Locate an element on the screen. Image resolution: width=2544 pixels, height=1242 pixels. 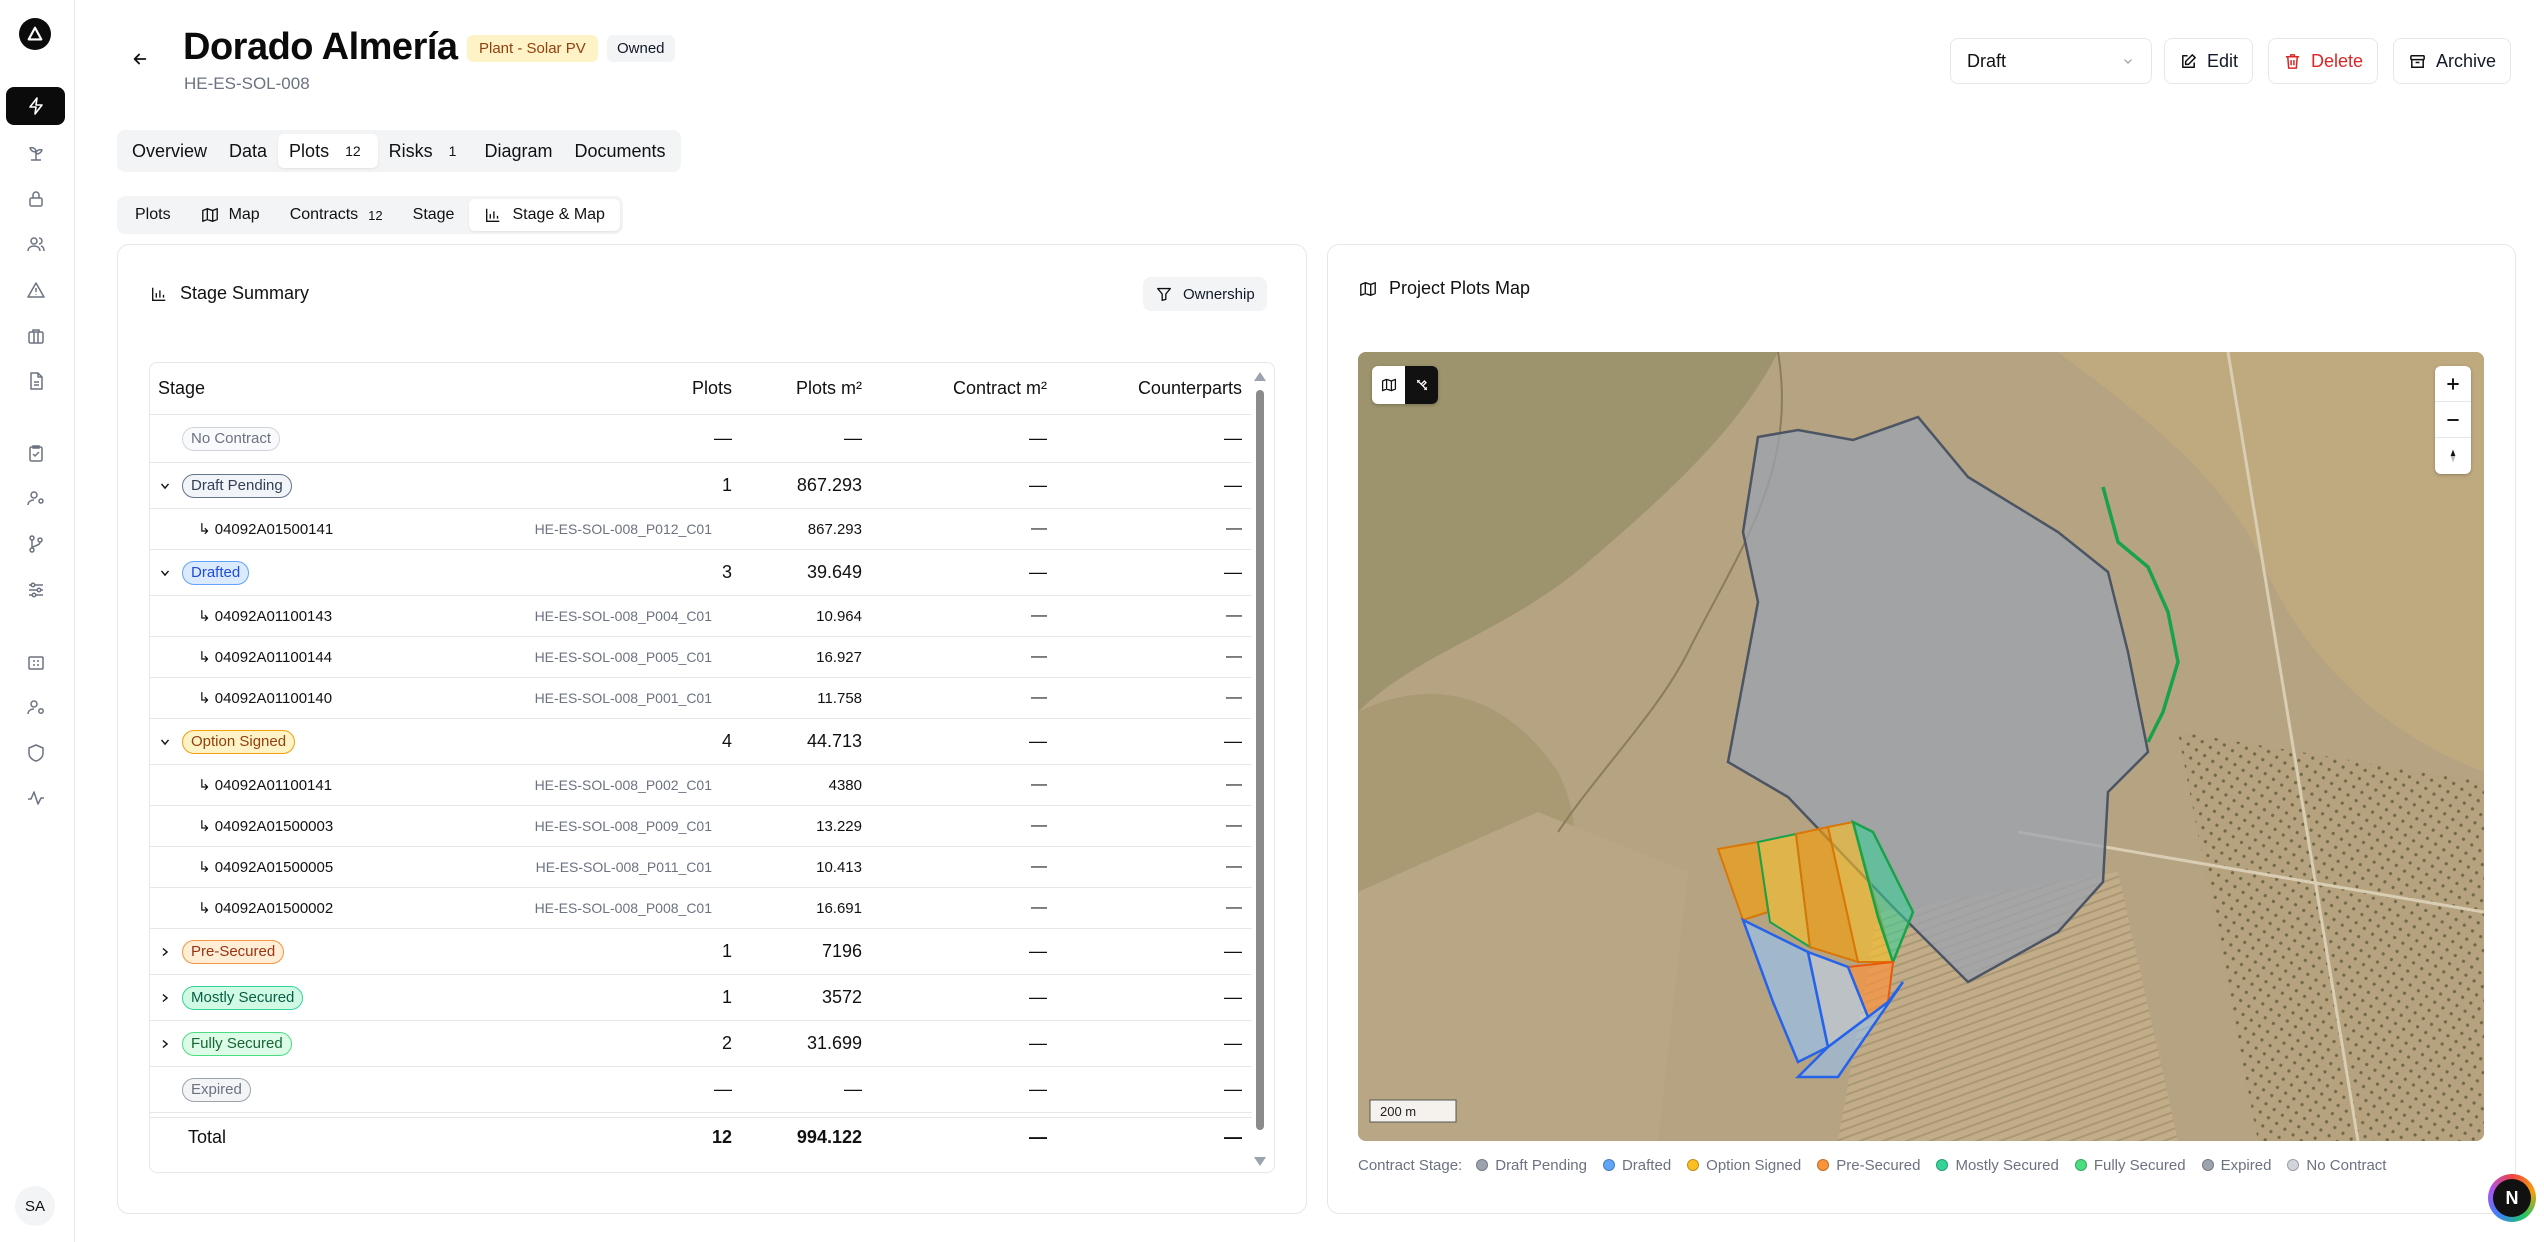
legend-item: No Contract is located at coordinates (2336, 1165).